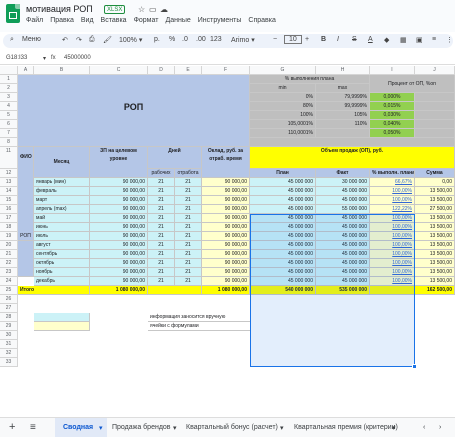 This screenshot has width=455, height=437. Describe the element at coordinates (201, 39) in the screenshot. I see `increase-decimal-button: .00` at that location.